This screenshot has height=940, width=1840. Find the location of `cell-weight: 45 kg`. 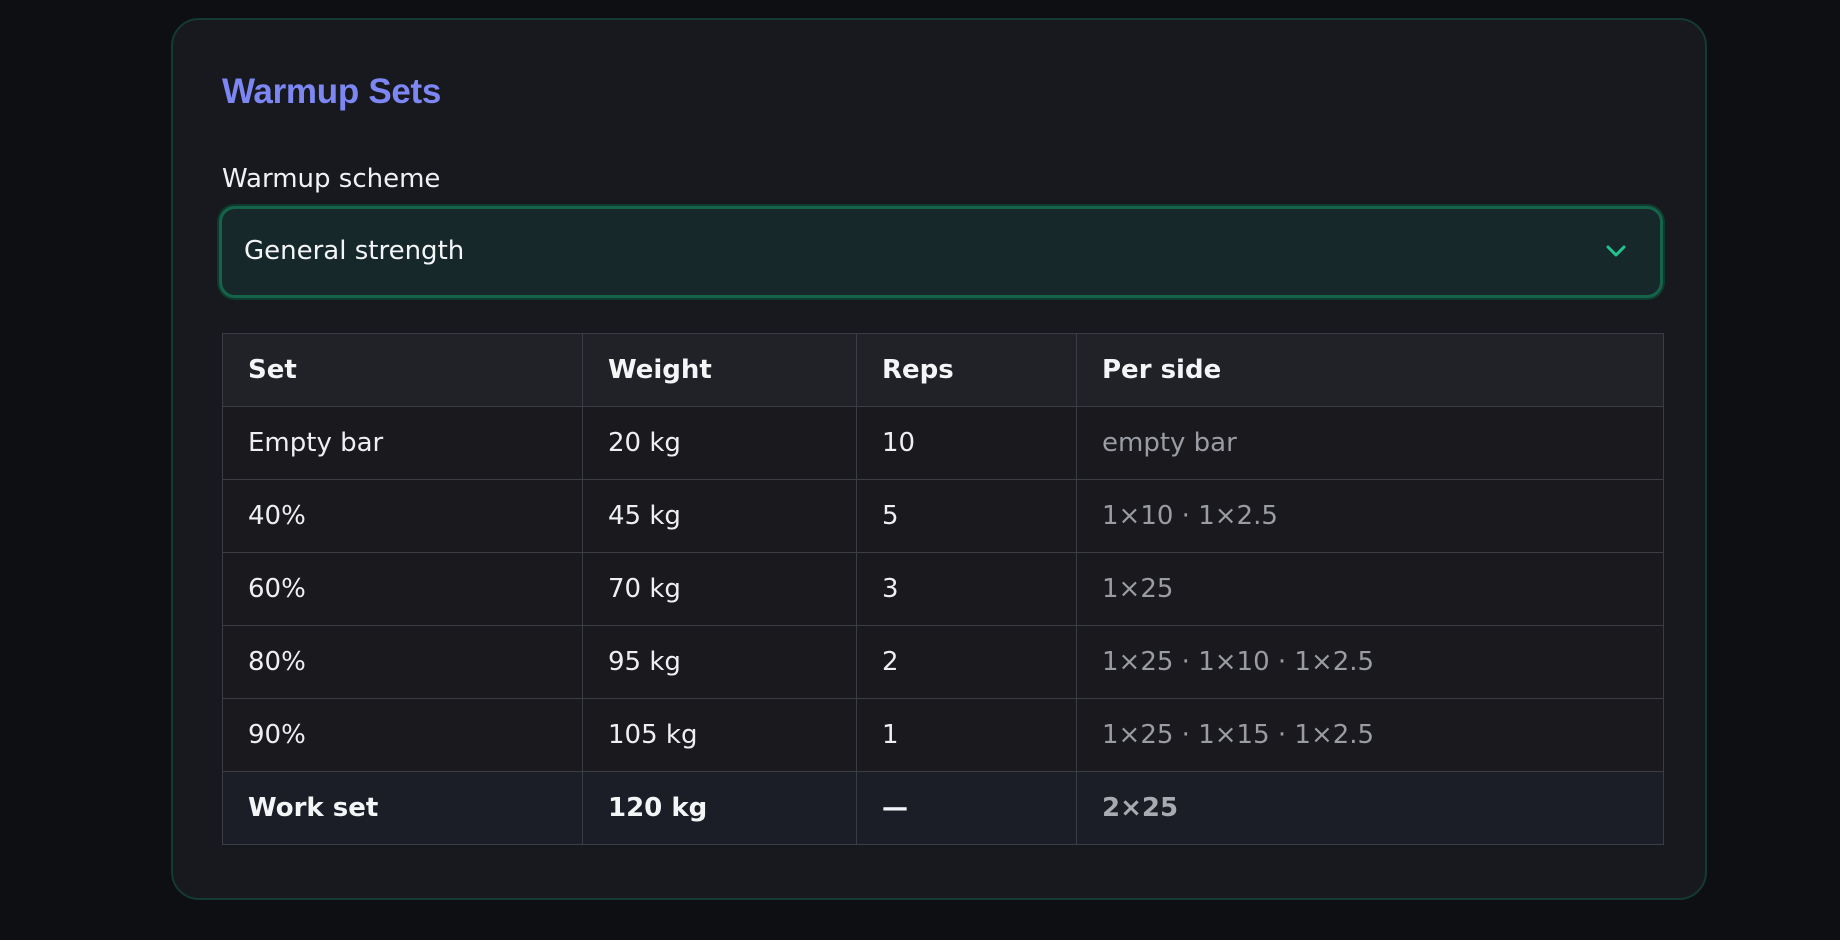

cell-weight: 45 kg is located at coordinates (719, 516).